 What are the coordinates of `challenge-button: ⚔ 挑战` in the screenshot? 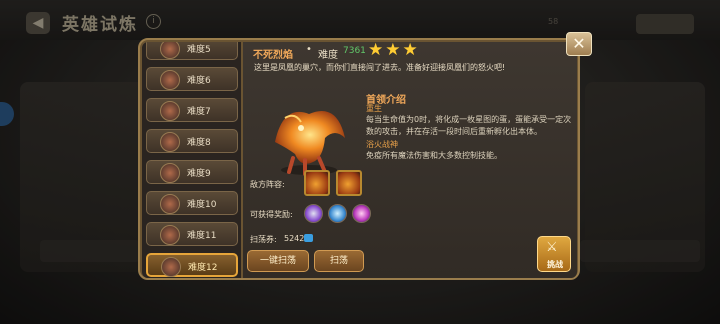 It's located at (554, 254).